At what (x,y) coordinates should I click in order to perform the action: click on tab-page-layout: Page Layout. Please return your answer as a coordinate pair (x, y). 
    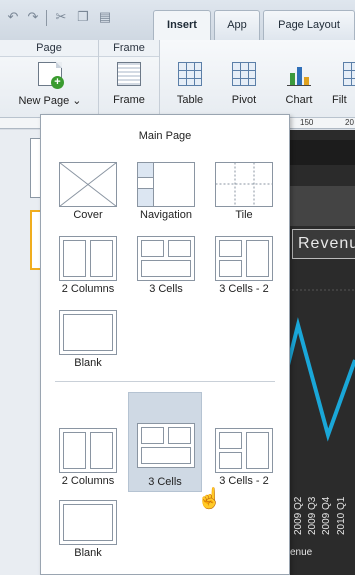
    Looking at the image, I should click on (309, 25).